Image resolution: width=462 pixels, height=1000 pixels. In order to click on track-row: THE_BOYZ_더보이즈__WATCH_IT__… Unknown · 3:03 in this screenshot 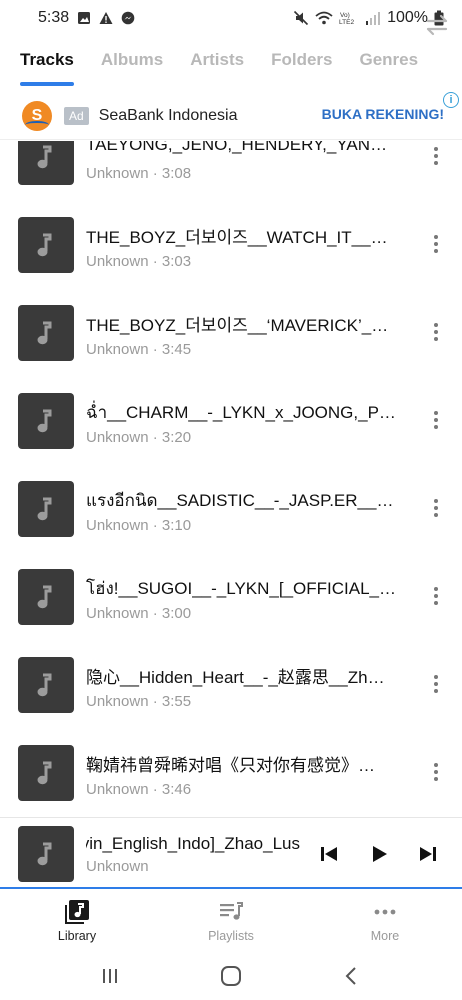, I will do `click(231, 261)`.